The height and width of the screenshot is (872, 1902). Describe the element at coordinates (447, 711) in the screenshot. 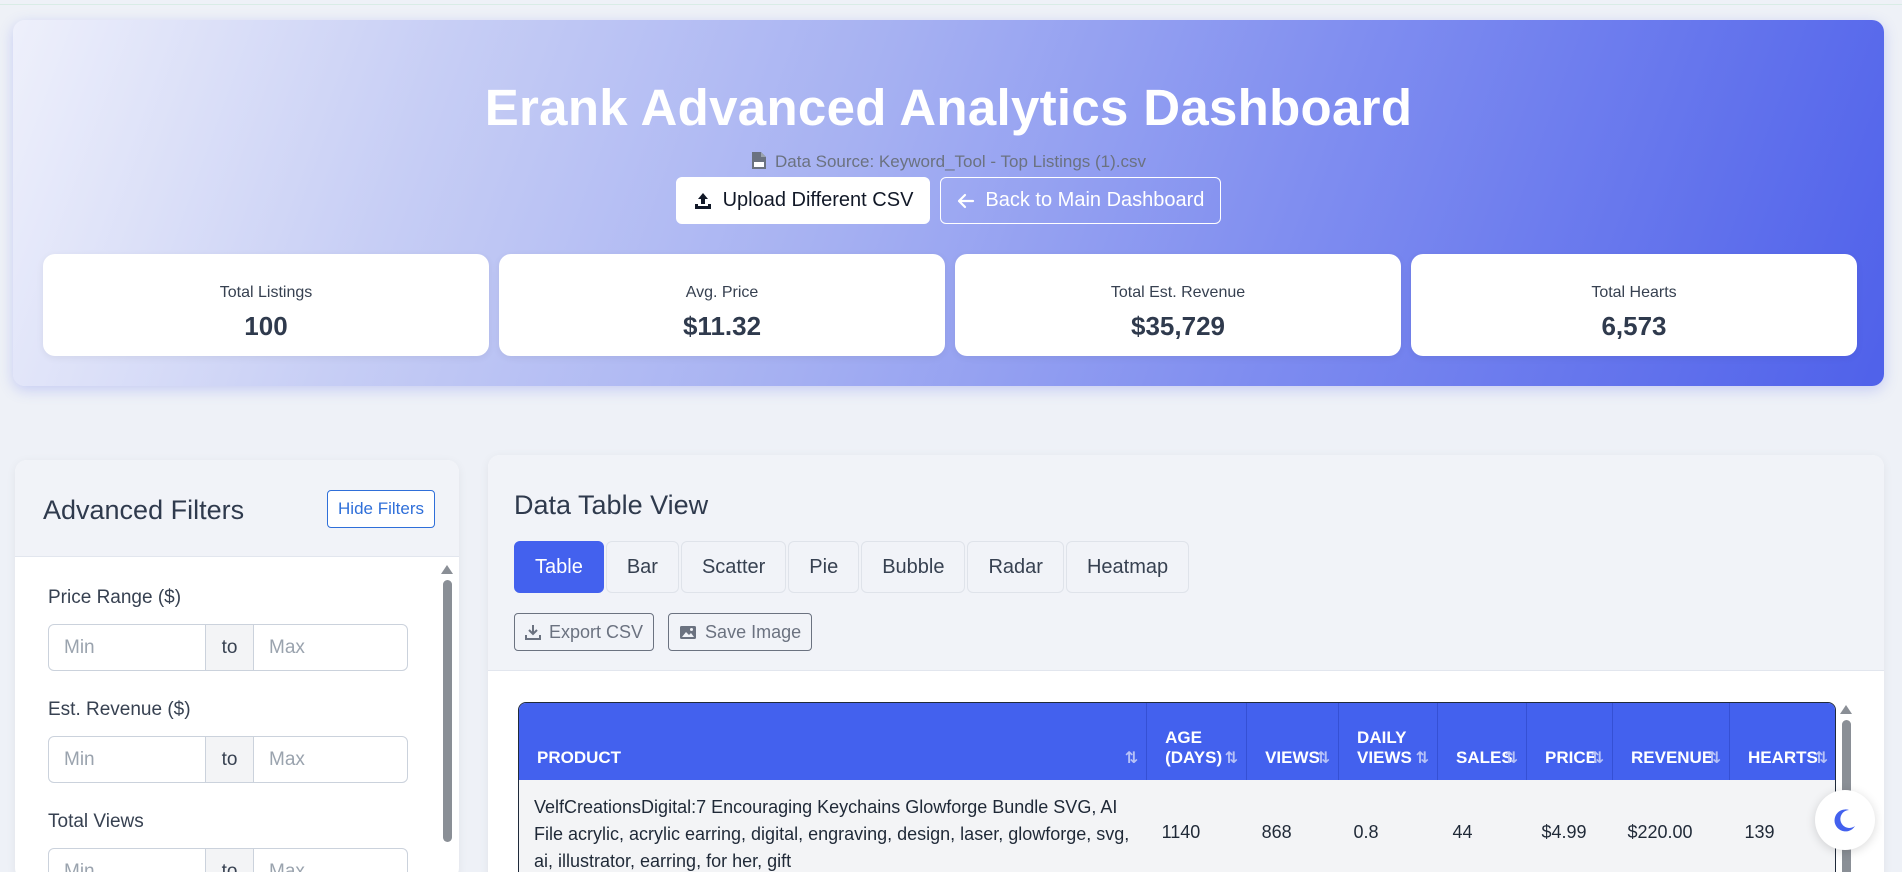

I see `scrollbar-thumb` at that location.